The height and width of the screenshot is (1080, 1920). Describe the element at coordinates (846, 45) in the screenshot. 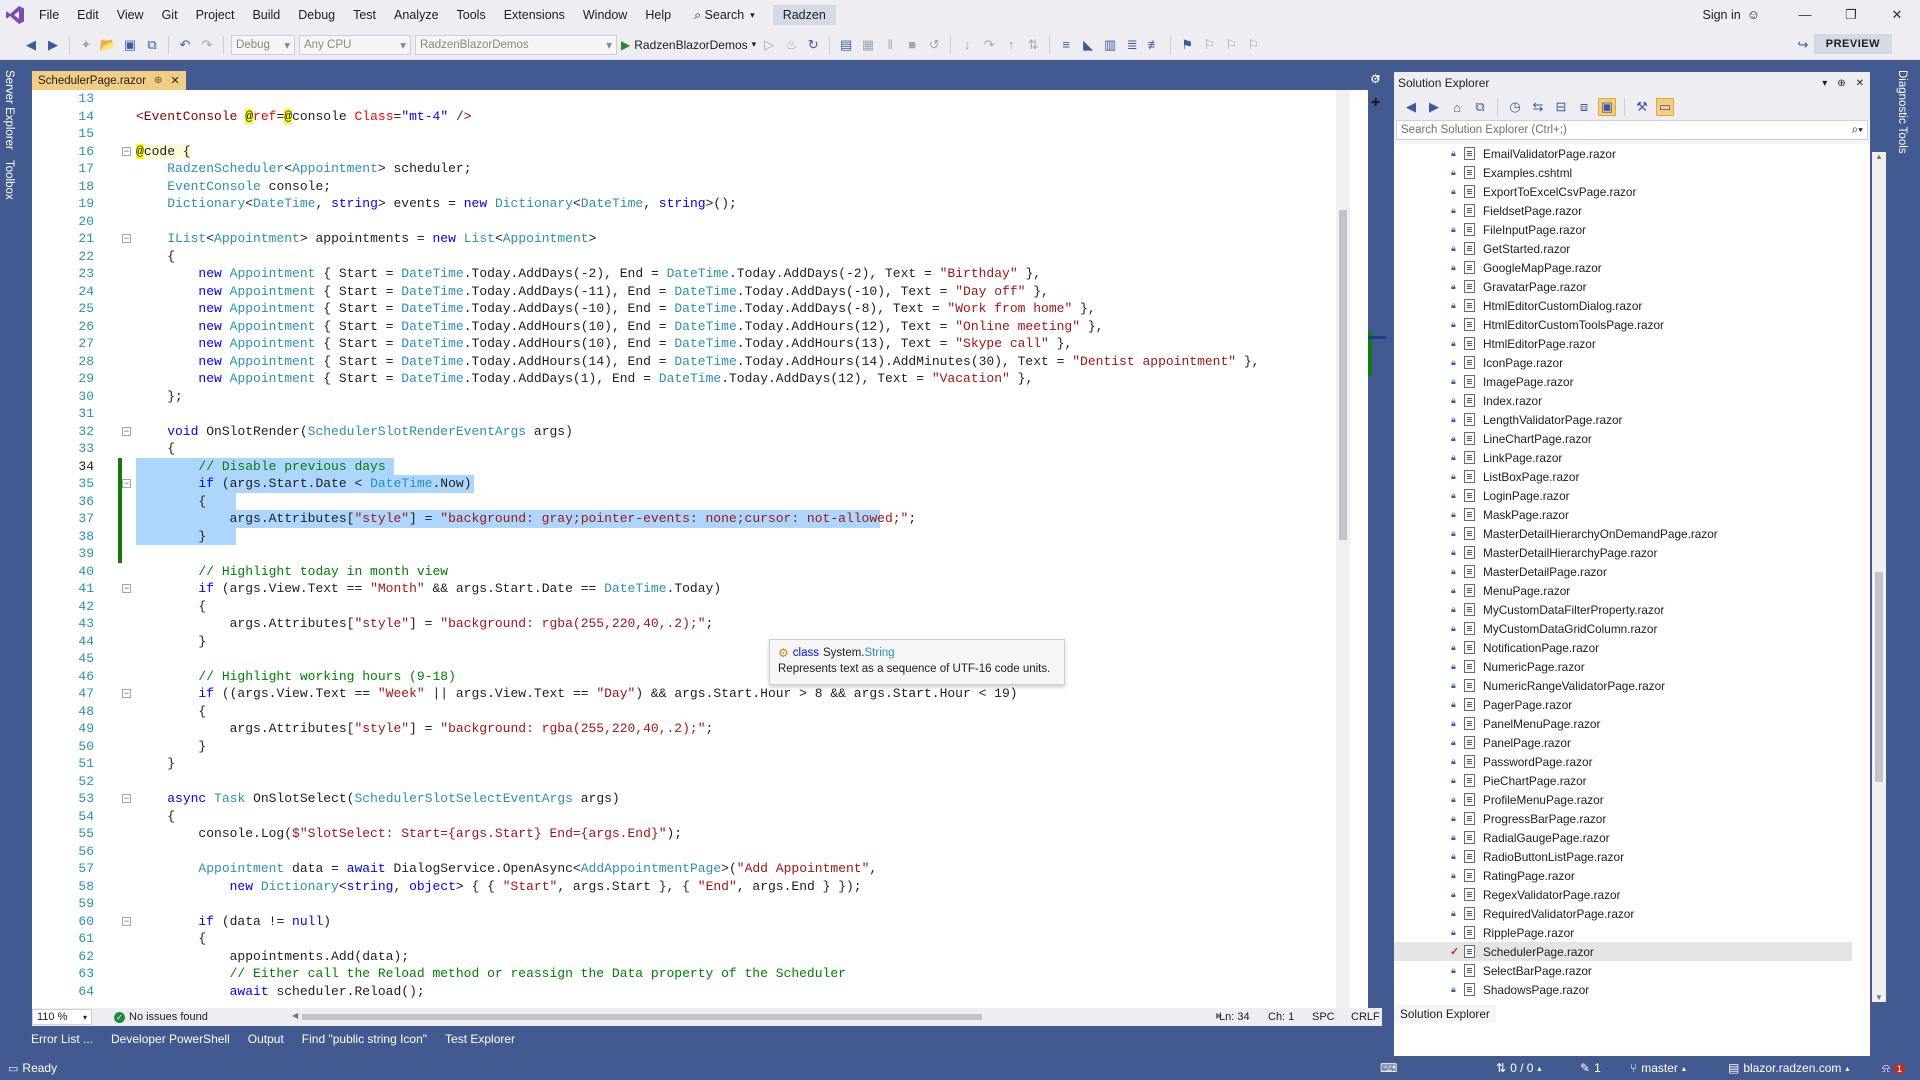

I see `browser-link-icon: ▤` at that location.